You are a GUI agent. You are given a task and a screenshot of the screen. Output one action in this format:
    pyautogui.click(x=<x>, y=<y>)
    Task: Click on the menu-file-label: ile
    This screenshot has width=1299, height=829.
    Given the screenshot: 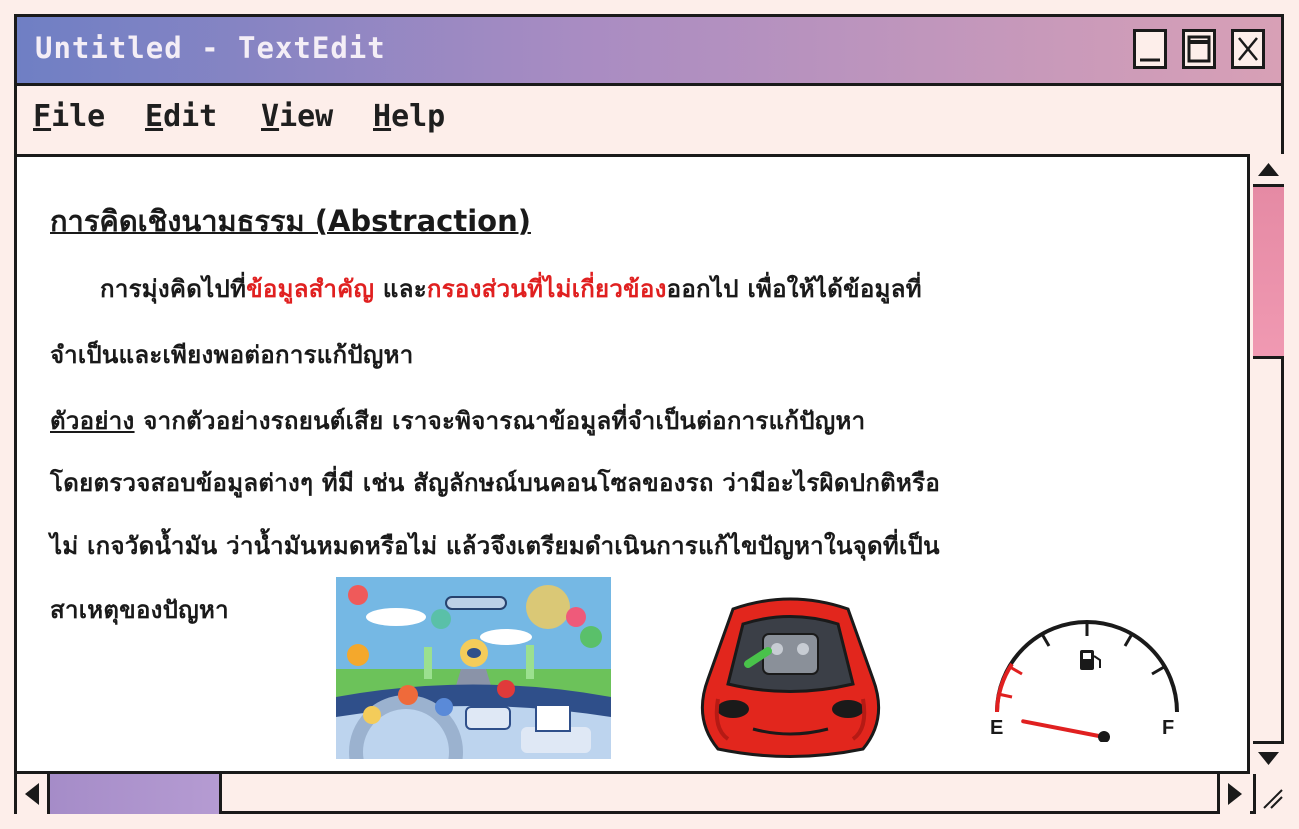 What is the action you would take?
    pyautogui.click(x=78, y=116)
    